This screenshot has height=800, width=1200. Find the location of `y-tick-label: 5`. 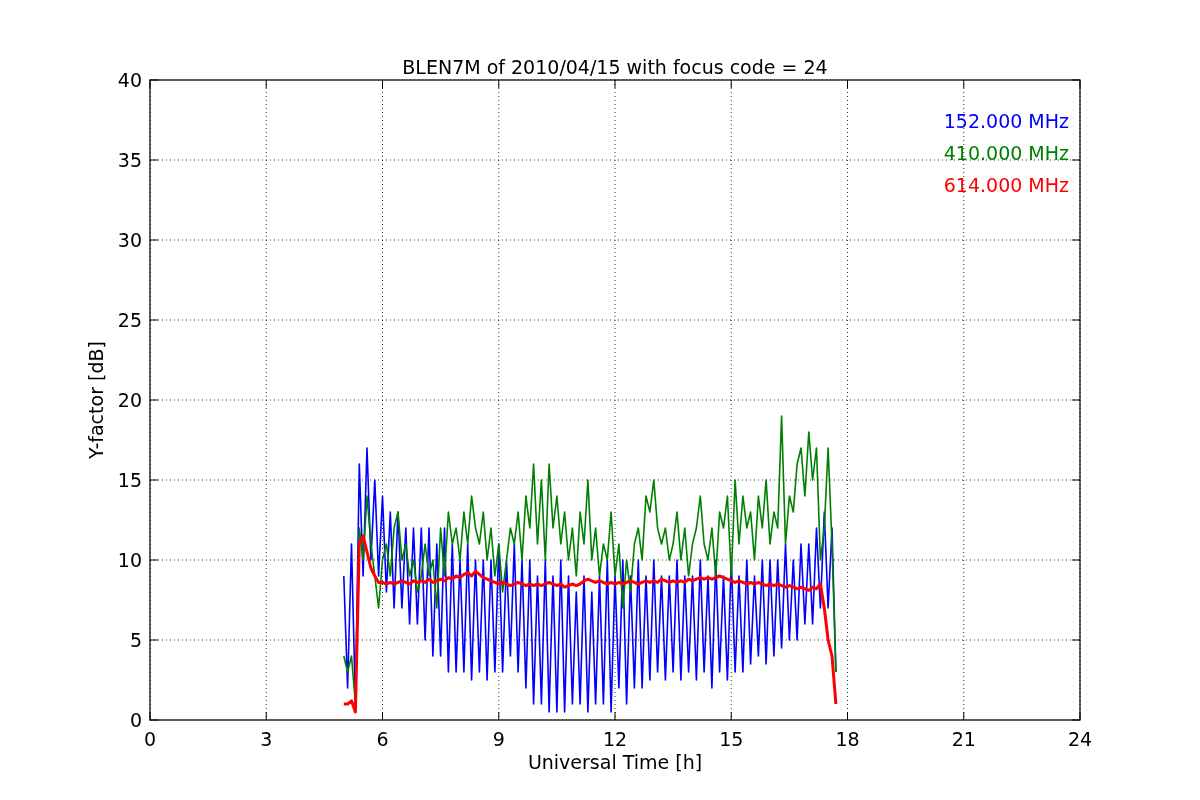

y-tick-label: 5 is located at coordinates (135, 640).